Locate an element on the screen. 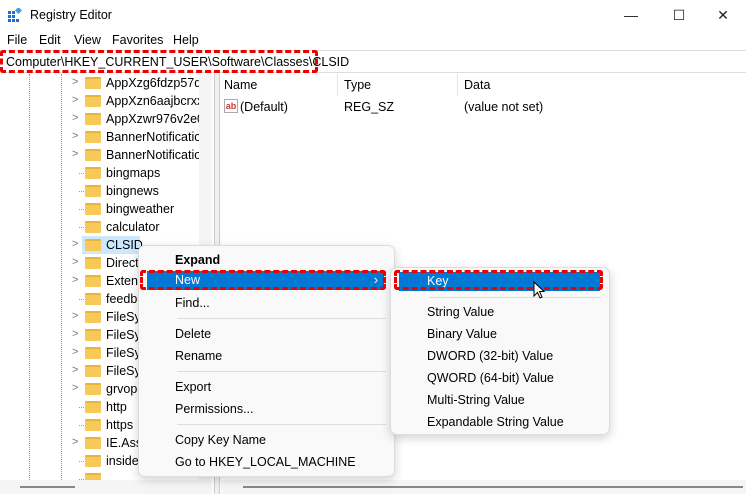  menu-favorites: Favorites is located at coordinates (137, 40).